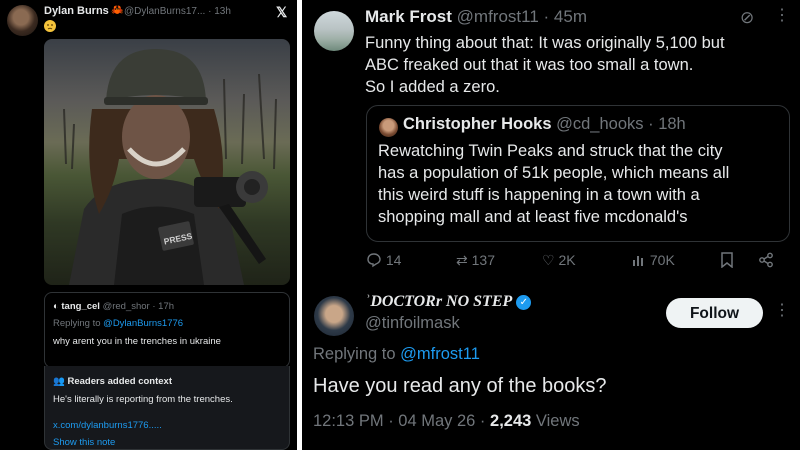 The image size is (800, 450). Describe the element at coordinates (464, 260) in the screenshot. I see `repost-icon: ⇄` at that location.